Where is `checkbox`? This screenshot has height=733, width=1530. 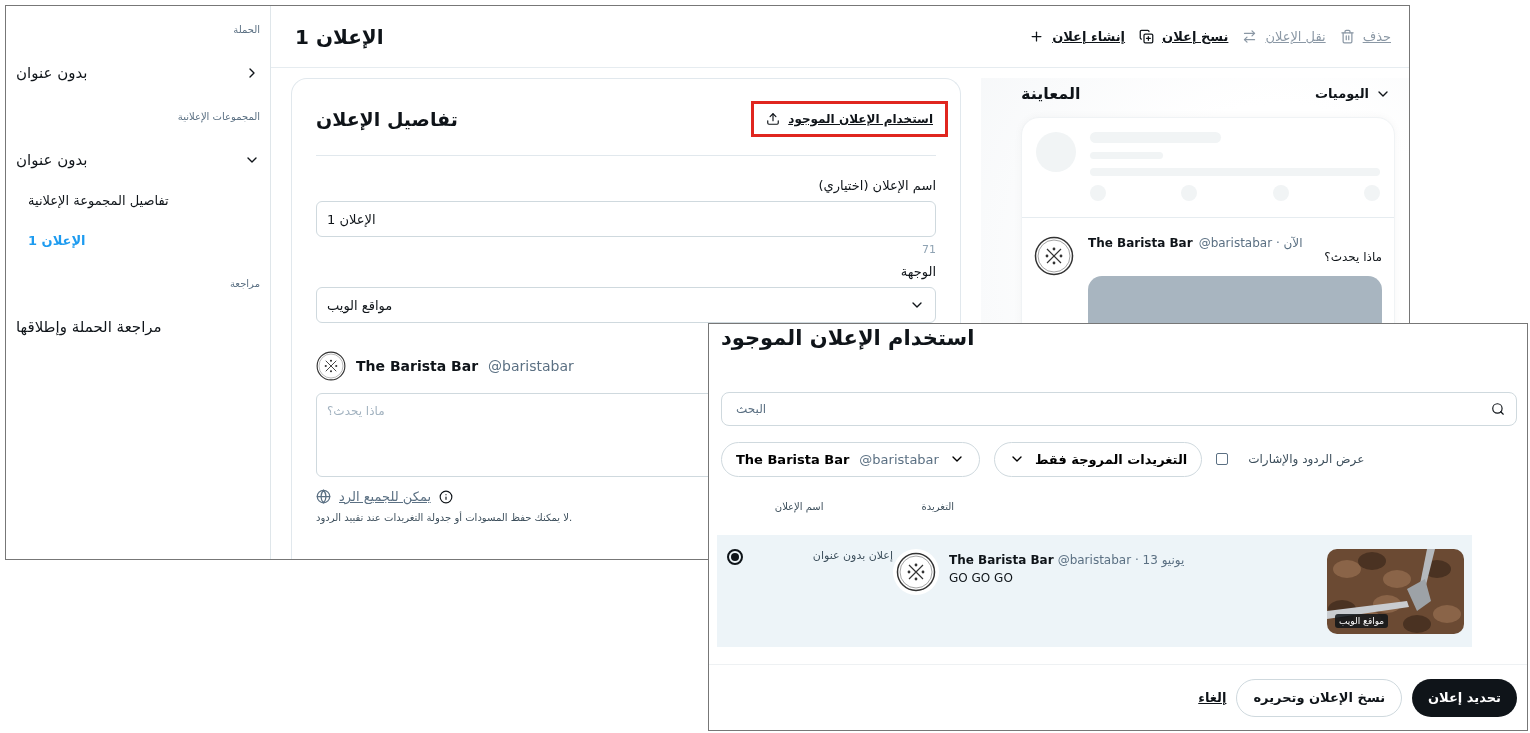 checkbox is located at coordinates (1222, 459).